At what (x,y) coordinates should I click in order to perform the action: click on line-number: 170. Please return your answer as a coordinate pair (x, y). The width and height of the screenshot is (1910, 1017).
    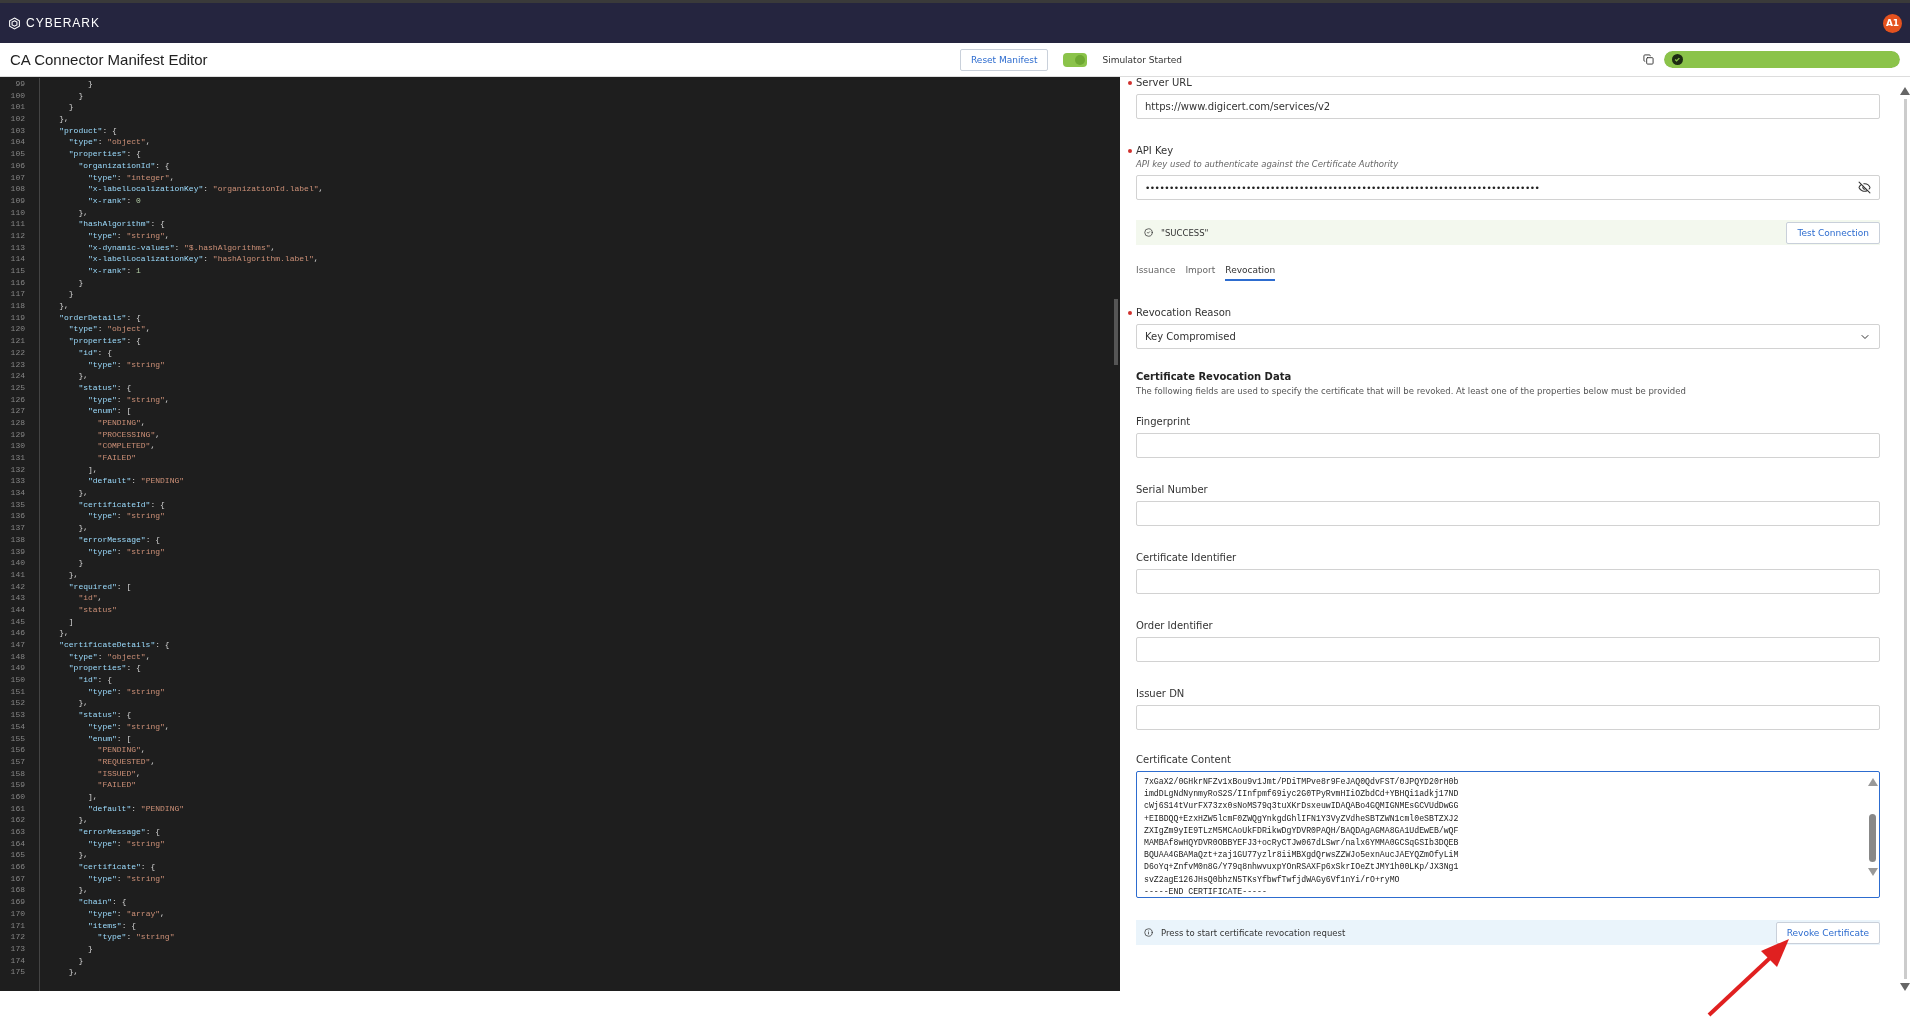
    Looking at the image, I should click on (17, 913).